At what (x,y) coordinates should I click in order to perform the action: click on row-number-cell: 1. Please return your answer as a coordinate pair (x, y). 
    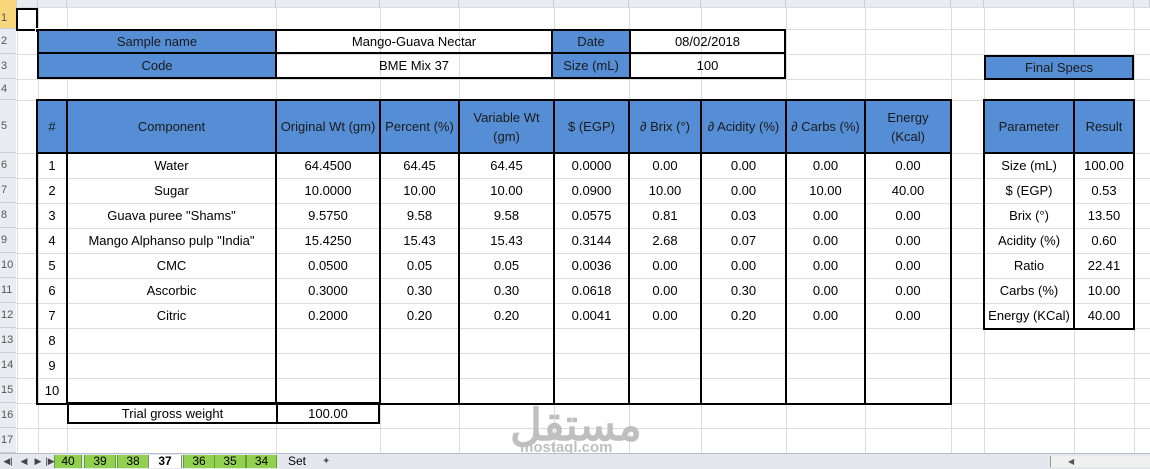
    Looking at the image, I should click on (52, 165).